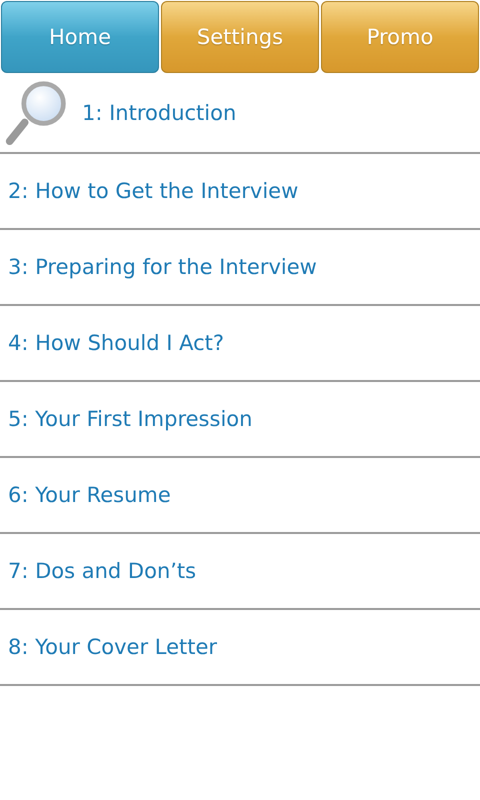  I want to click on tab: Home, so click(80, 37).